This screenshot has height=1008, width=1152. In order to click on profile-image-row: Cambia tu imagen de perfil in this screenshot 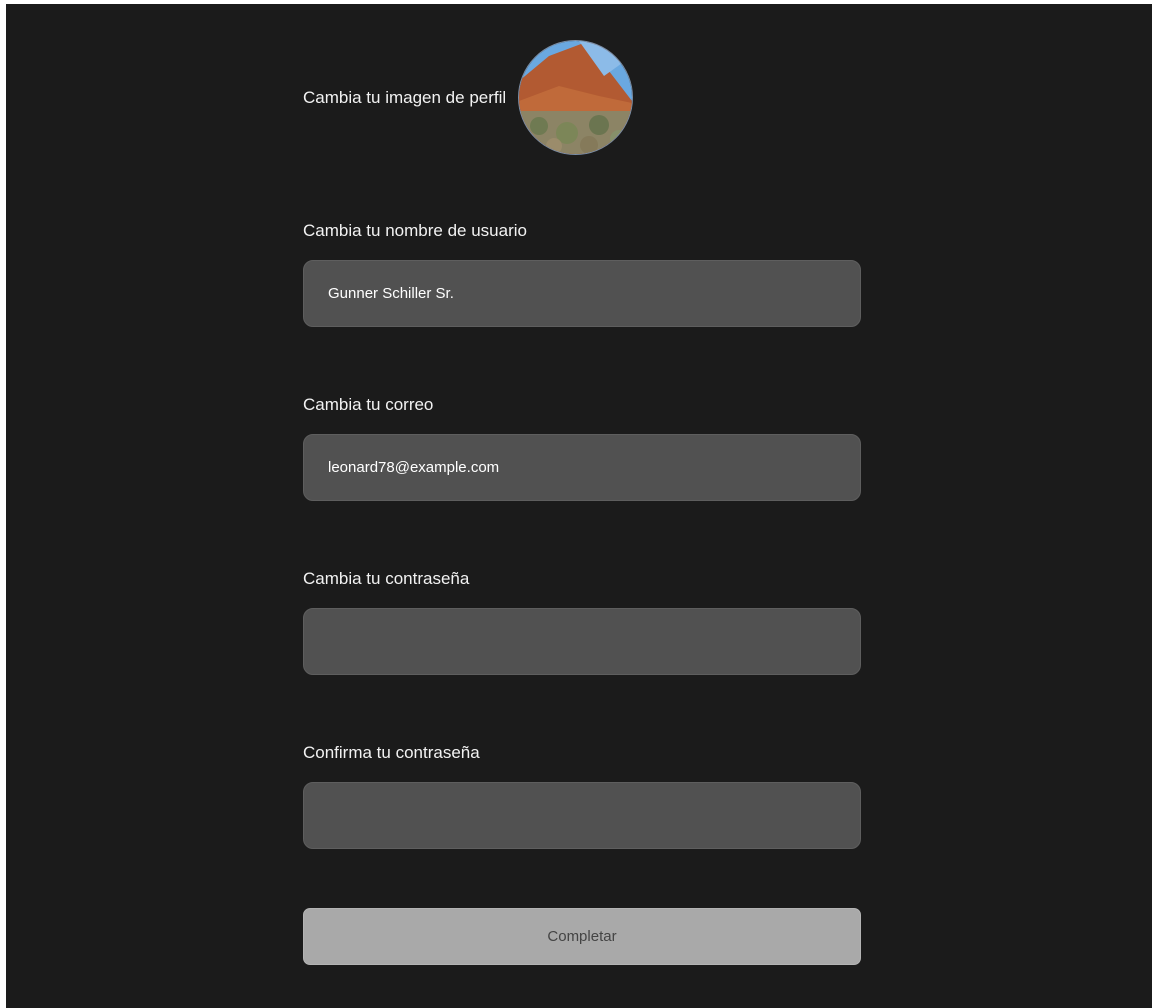, I will do `click(468, 97)`.